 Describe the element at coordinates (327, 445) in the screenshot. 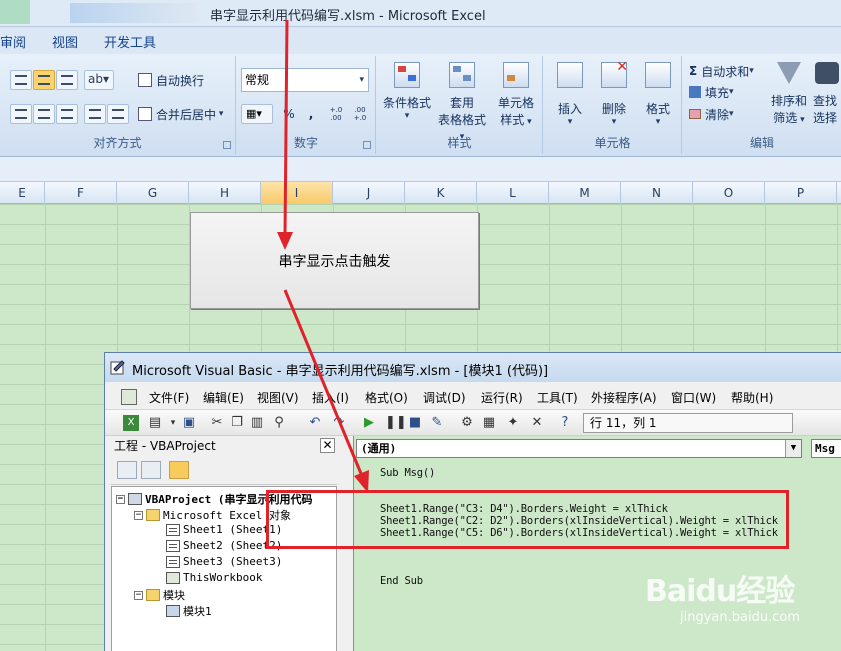

I see `close-icon: ✕` at that location.